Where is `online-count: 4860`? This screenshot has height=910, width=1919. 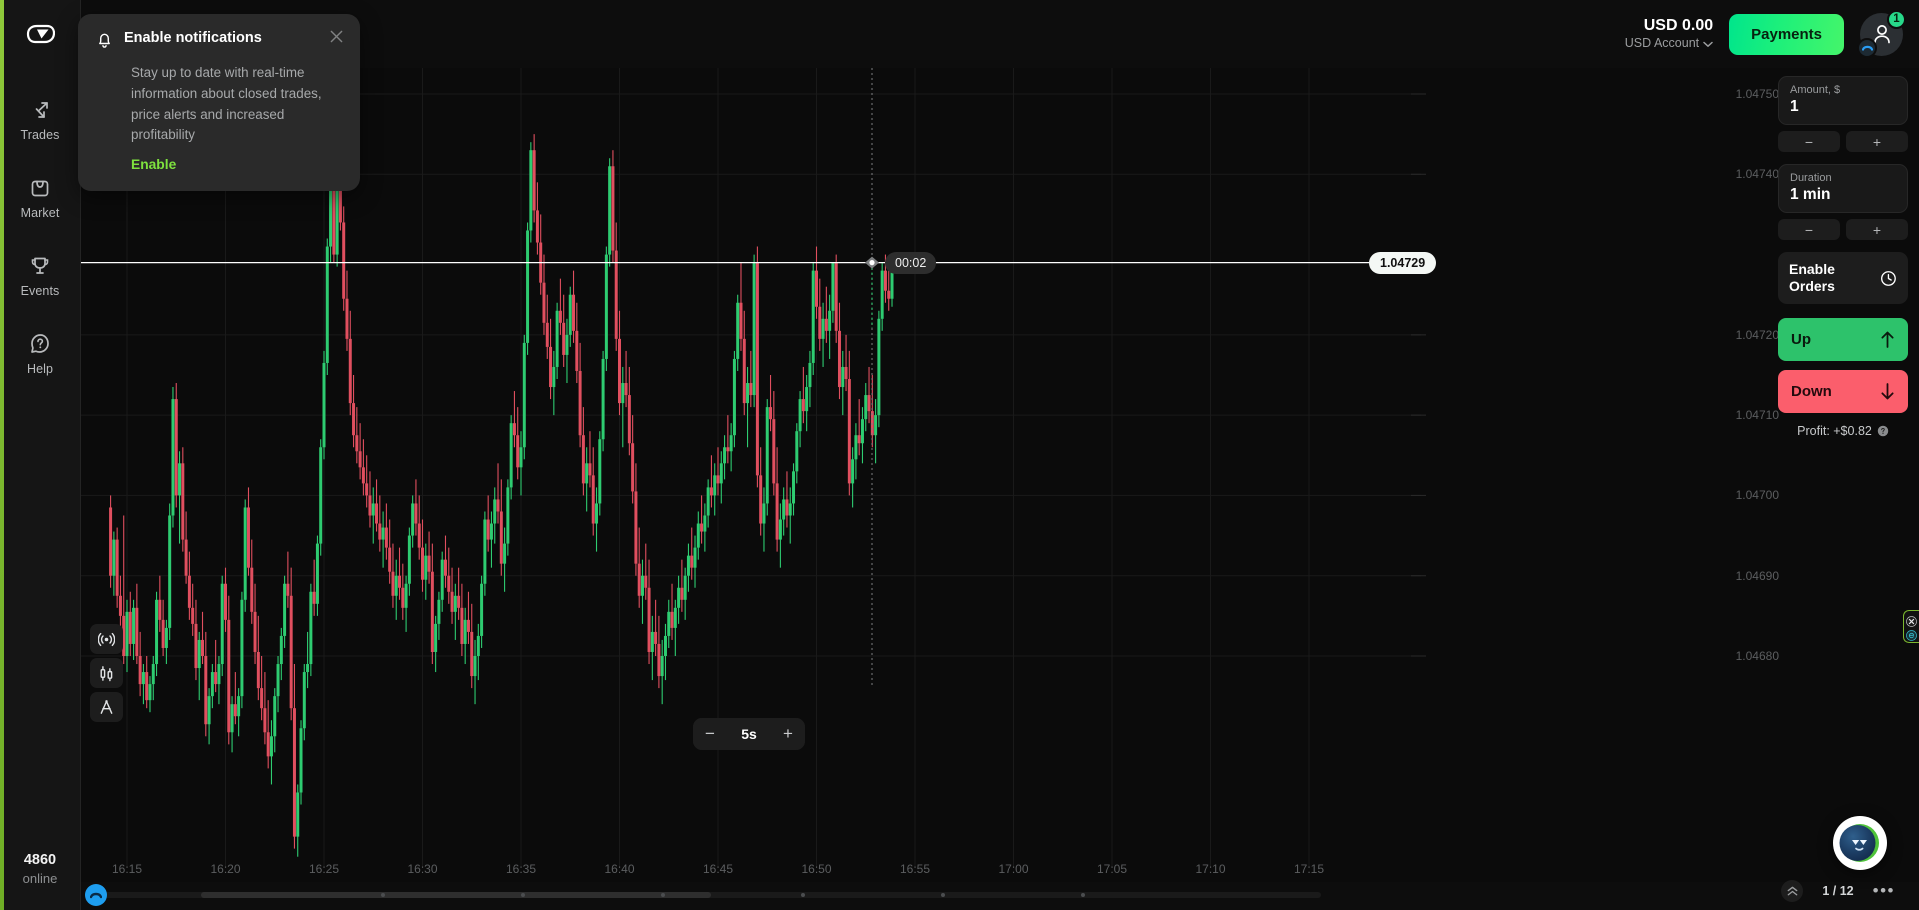
online-count: 4860 is located at coordinates (40, 859).